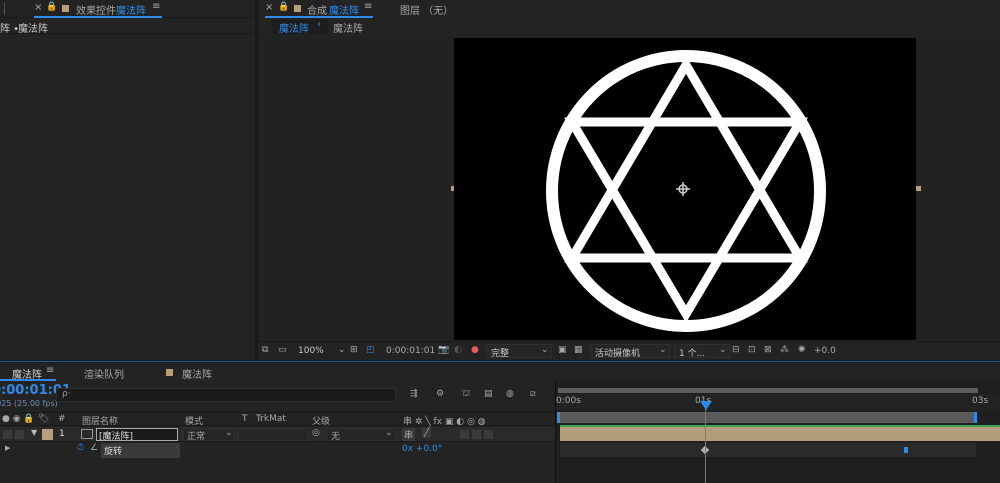 The width and height of the screenshot is (1000, 483). I want to click on toggle-pixel-aspect-icon: ⊟, so click(736, 350).